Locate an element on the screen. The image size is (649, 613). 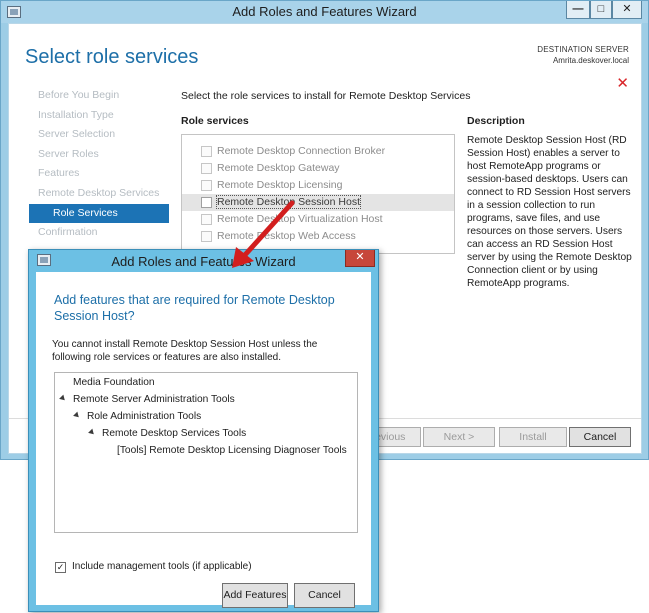
nav-installation-type: Installation Type is located at coordinates (99, 116).